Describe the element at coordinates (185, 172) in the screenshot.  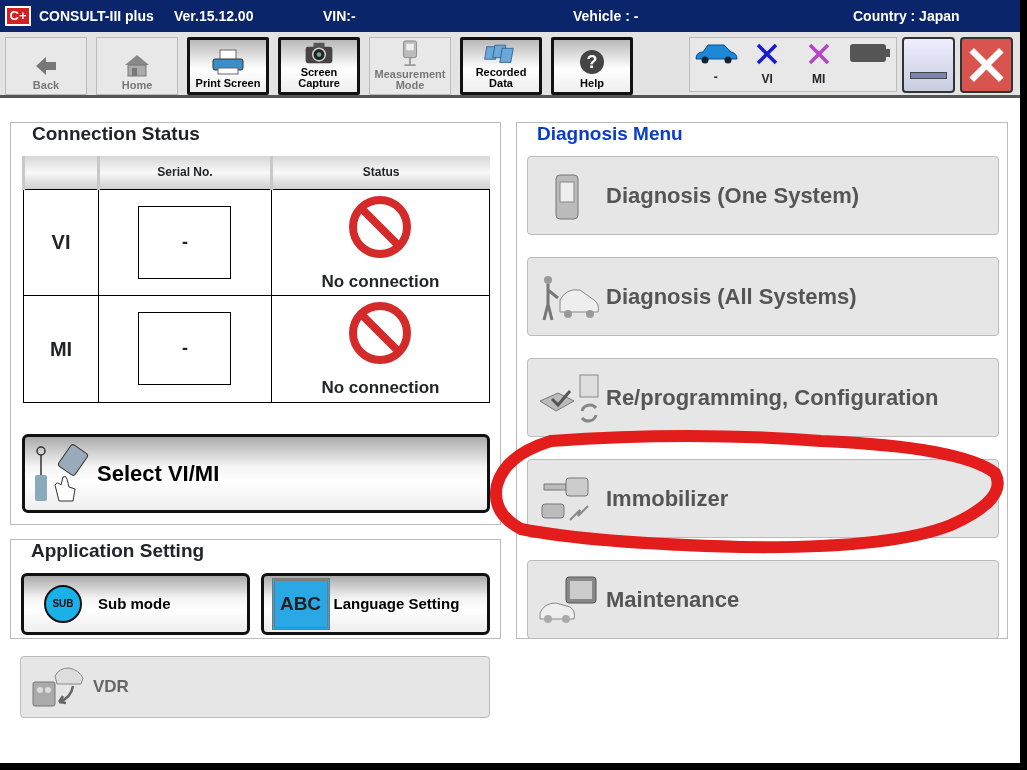
I see `column-header: Serial No.` at that location.